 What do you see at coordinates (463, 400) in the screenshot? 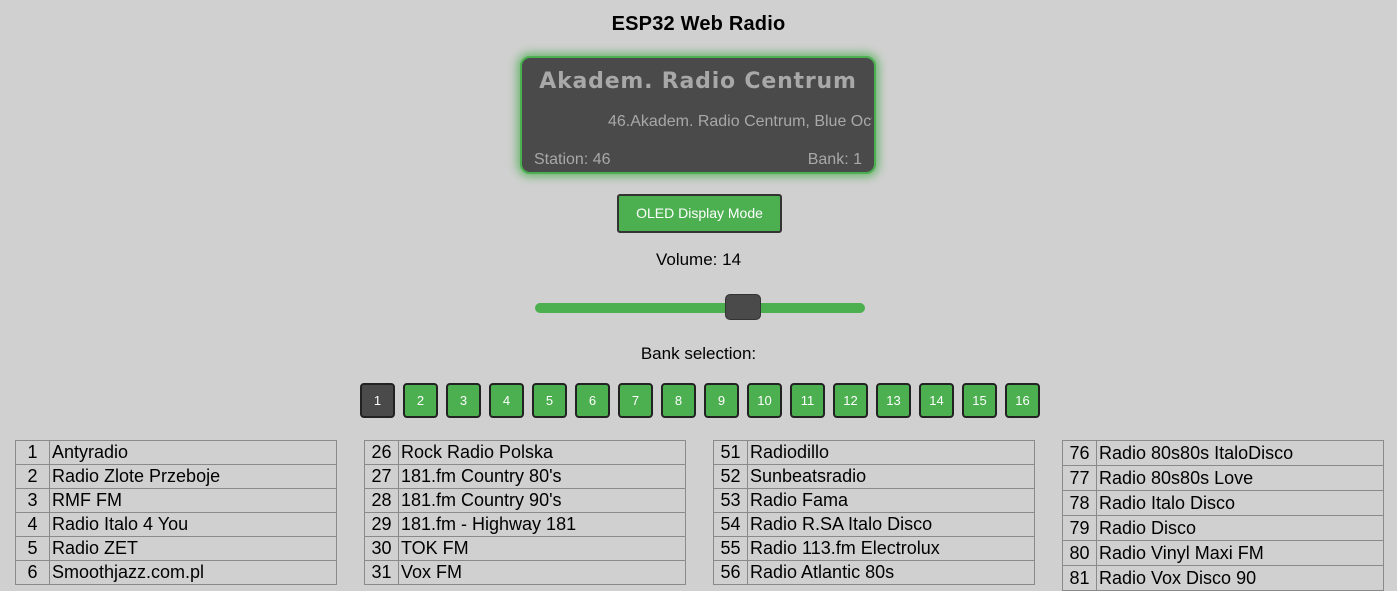
I see `bank-button: 3` at bounding box center [463, 400].